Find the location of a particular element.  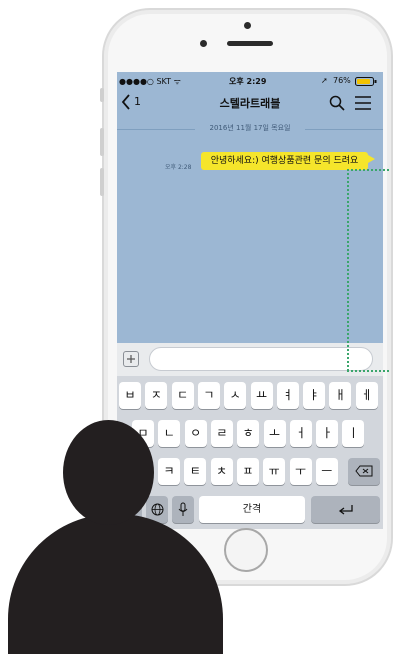

return-icon is located at coordinates (345, 510).